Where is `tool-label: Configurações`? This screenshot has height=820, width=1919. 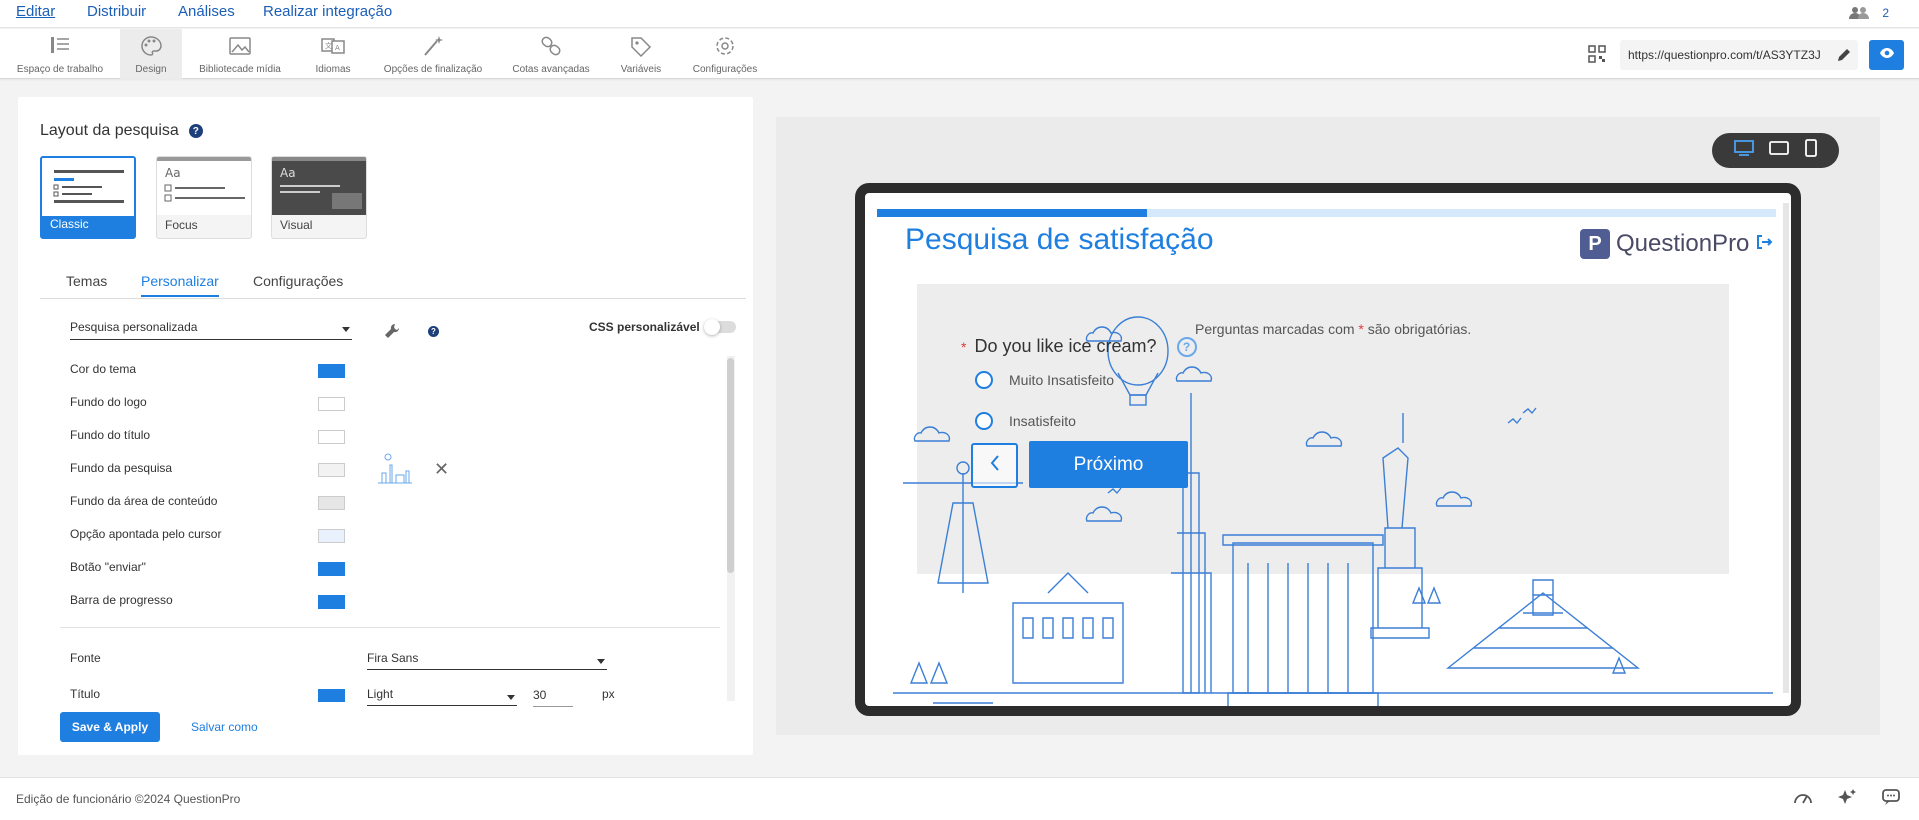
tool-label: Configurações is located at coordinates (725, 69).